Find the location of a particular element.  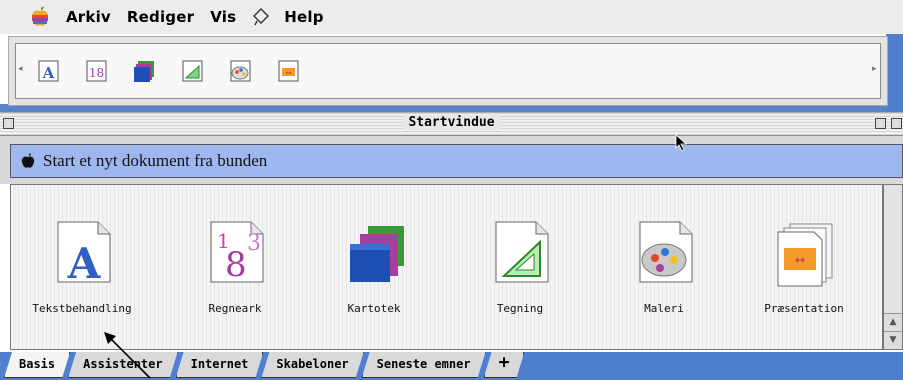

document-label: Maleri is located at coordinates (664, 308).